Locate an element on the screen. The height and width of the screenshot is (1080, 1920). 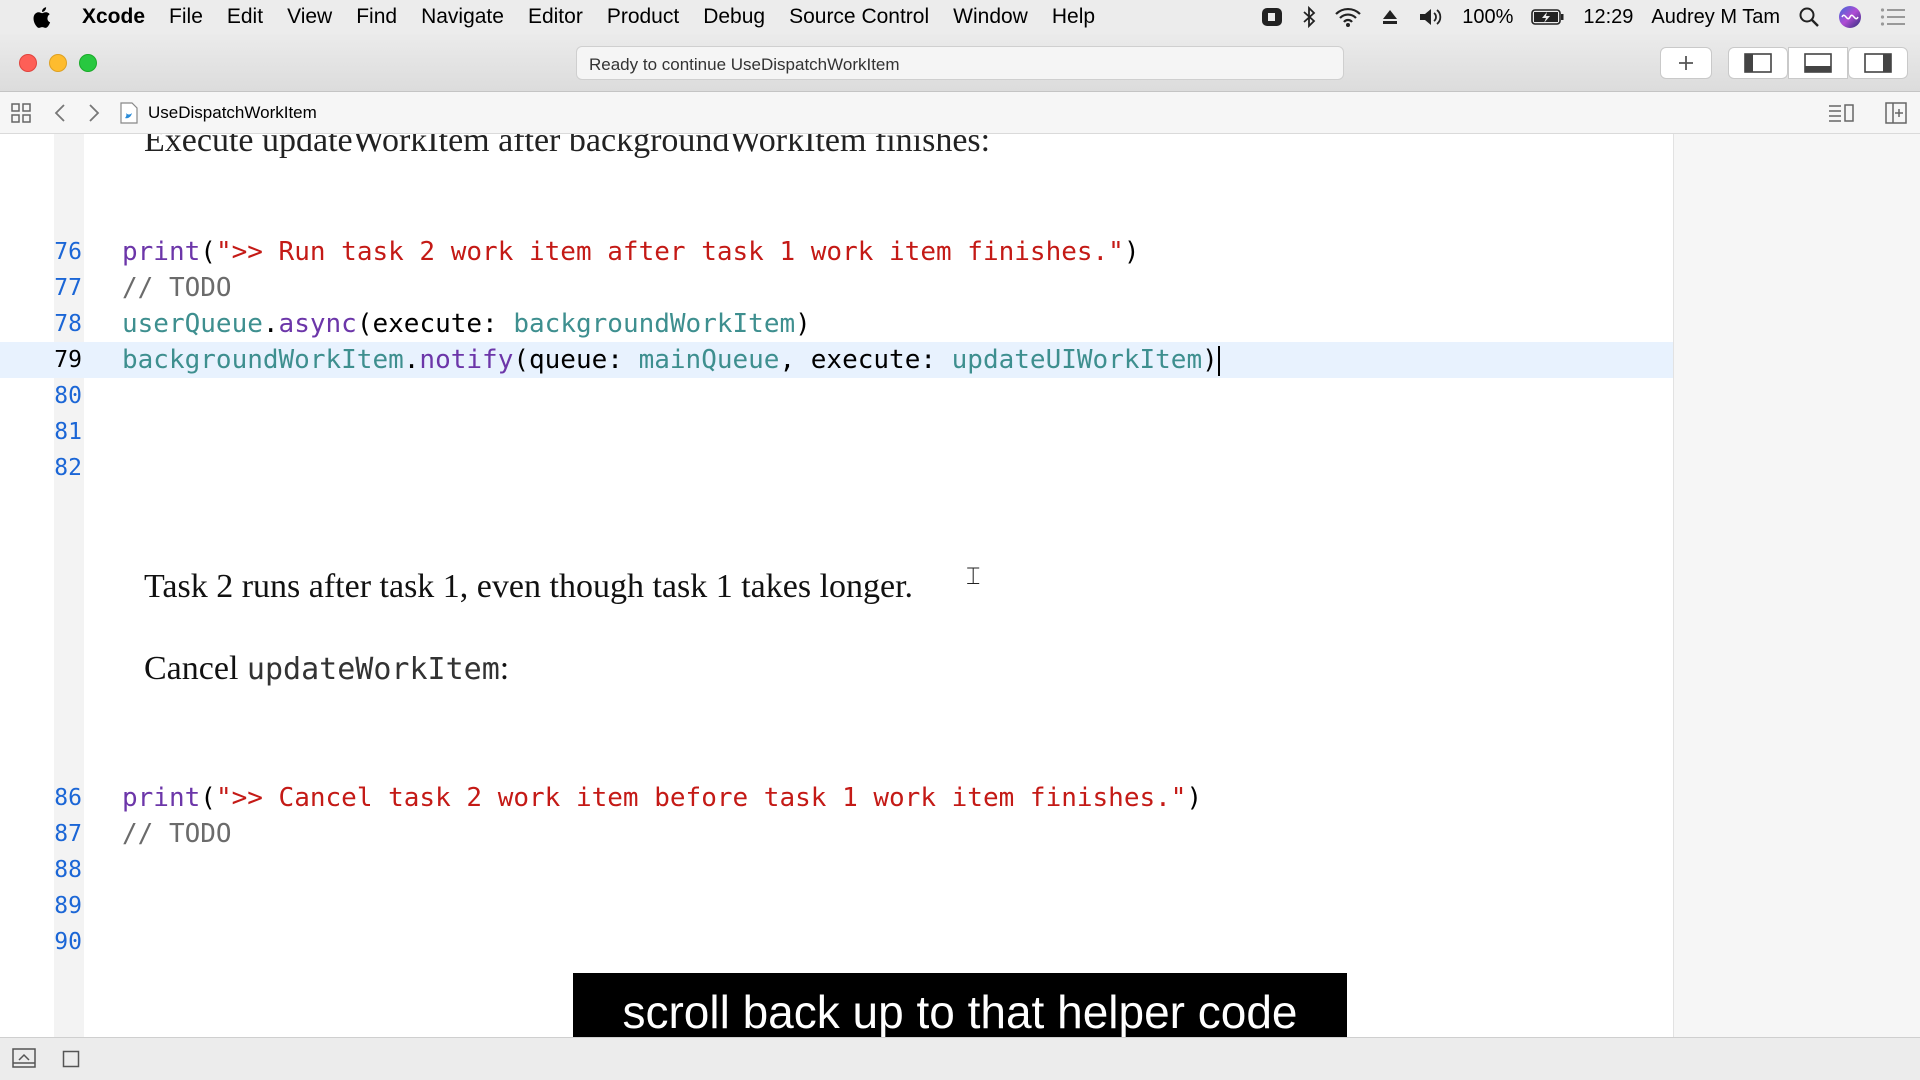
bottom-panel-icon is located at coordinates (1818, 63).